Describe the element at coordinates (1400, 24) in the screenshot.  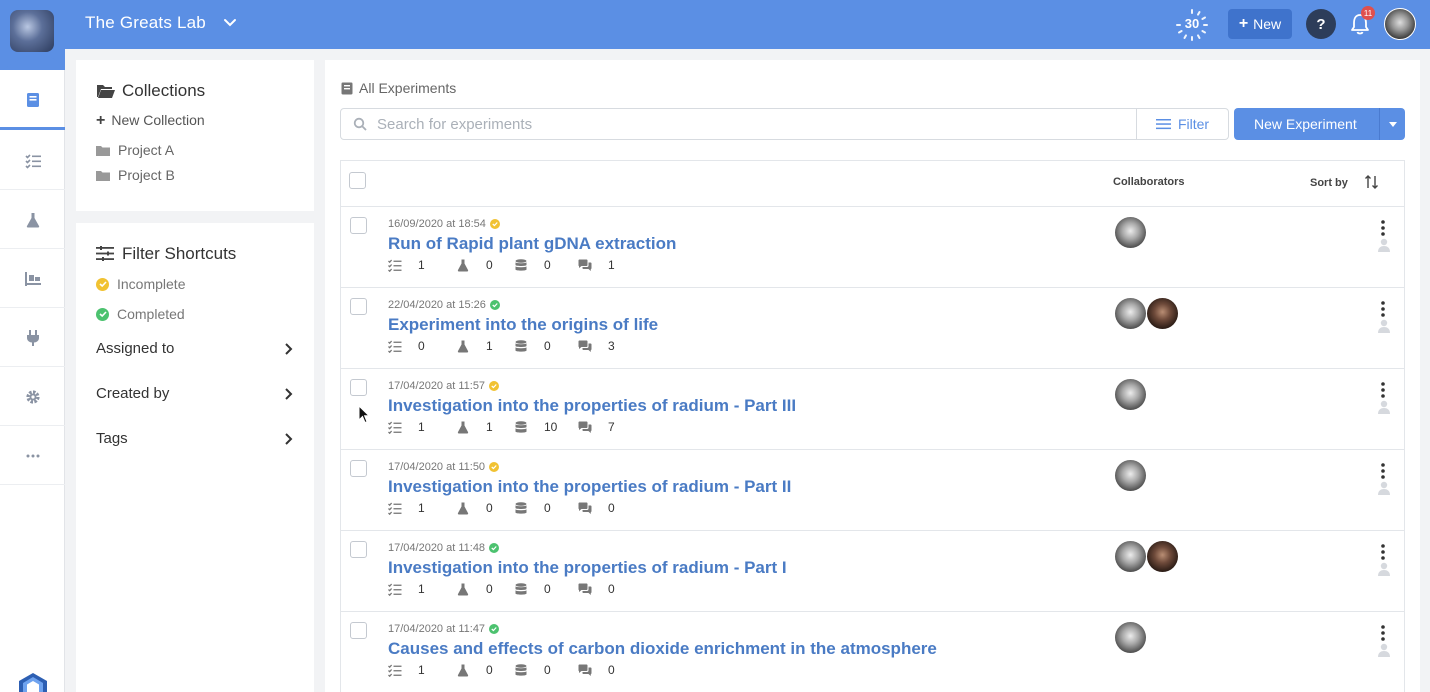
I see `user-avatar` at that location.